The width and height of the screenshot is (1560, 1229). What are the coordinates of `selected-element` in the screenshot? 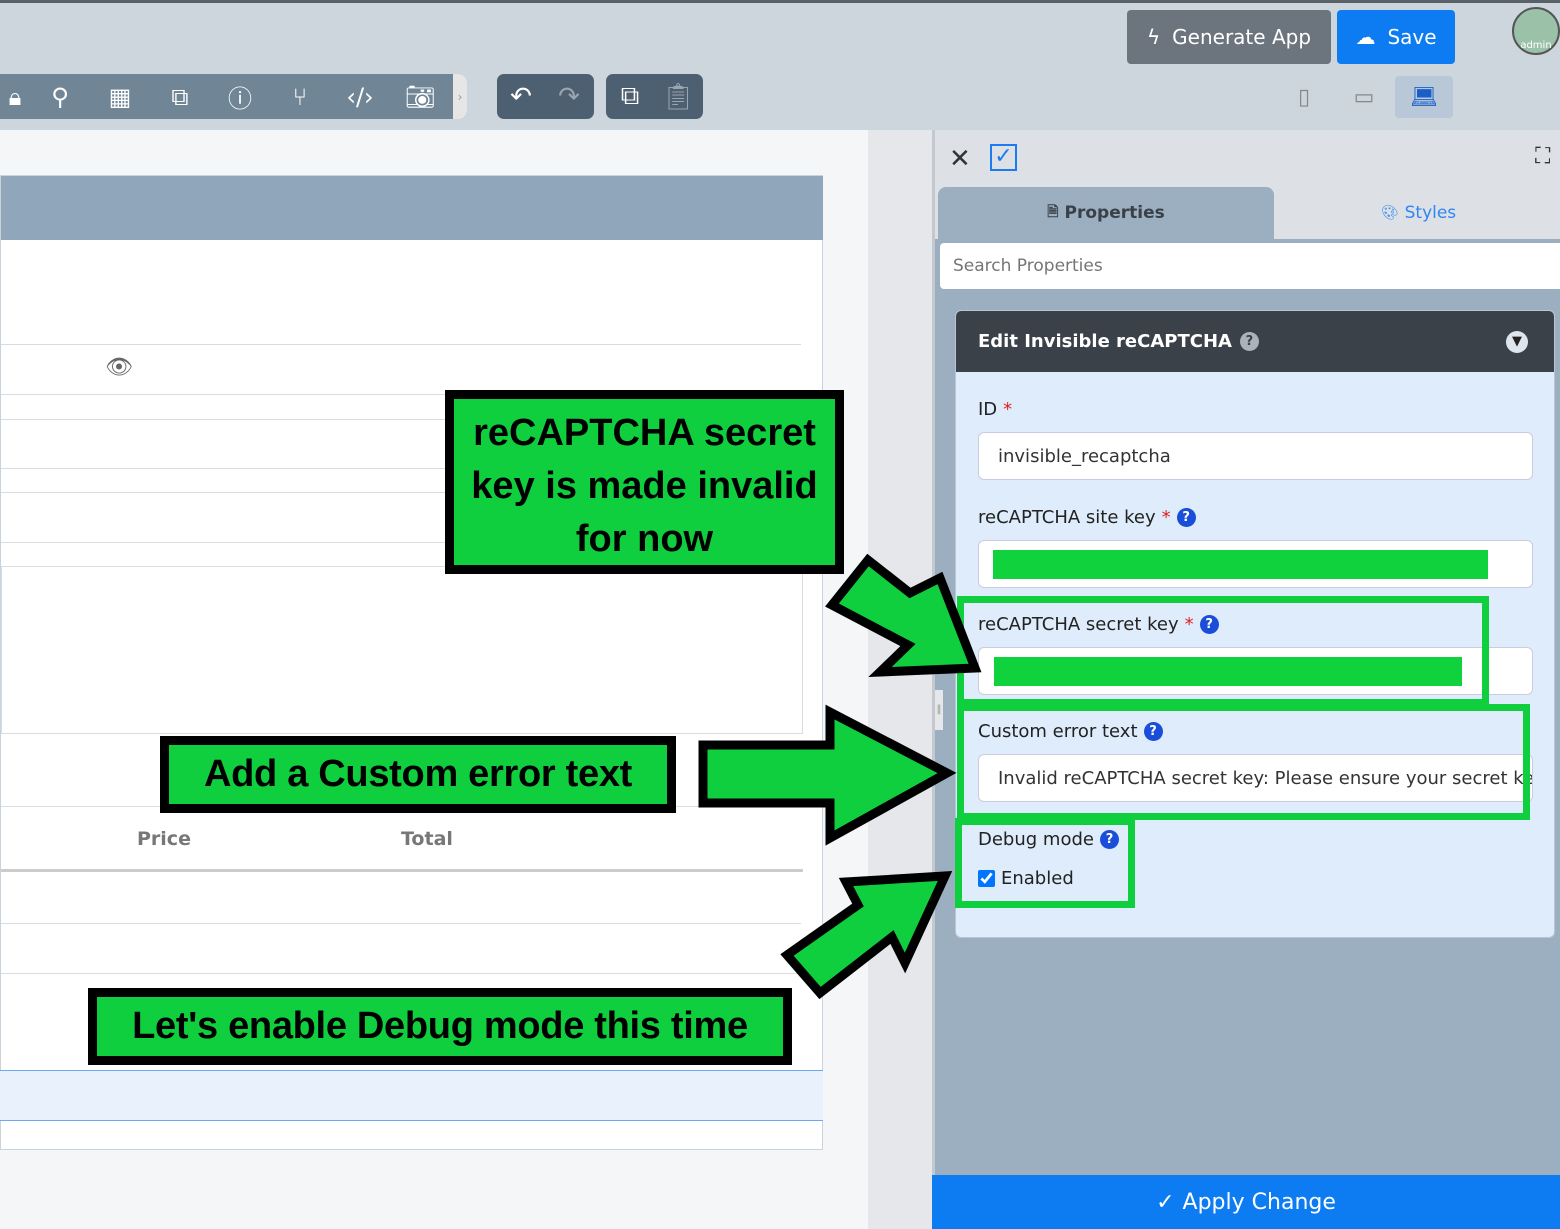 It's located at (411, 1095).